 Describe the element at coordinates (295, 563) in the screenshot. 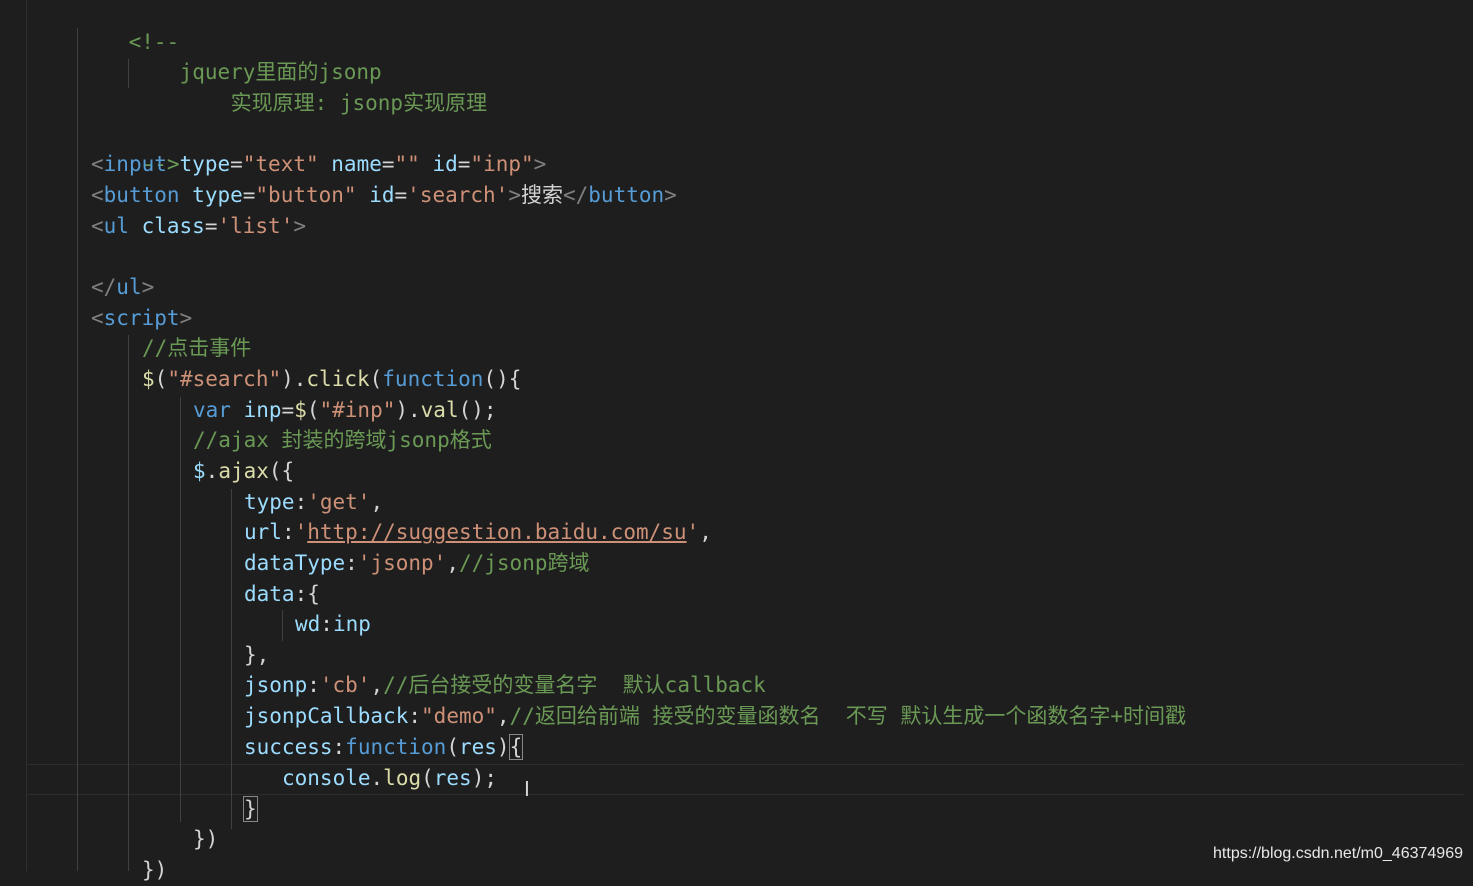

I see `property-key: dataType` at that location.